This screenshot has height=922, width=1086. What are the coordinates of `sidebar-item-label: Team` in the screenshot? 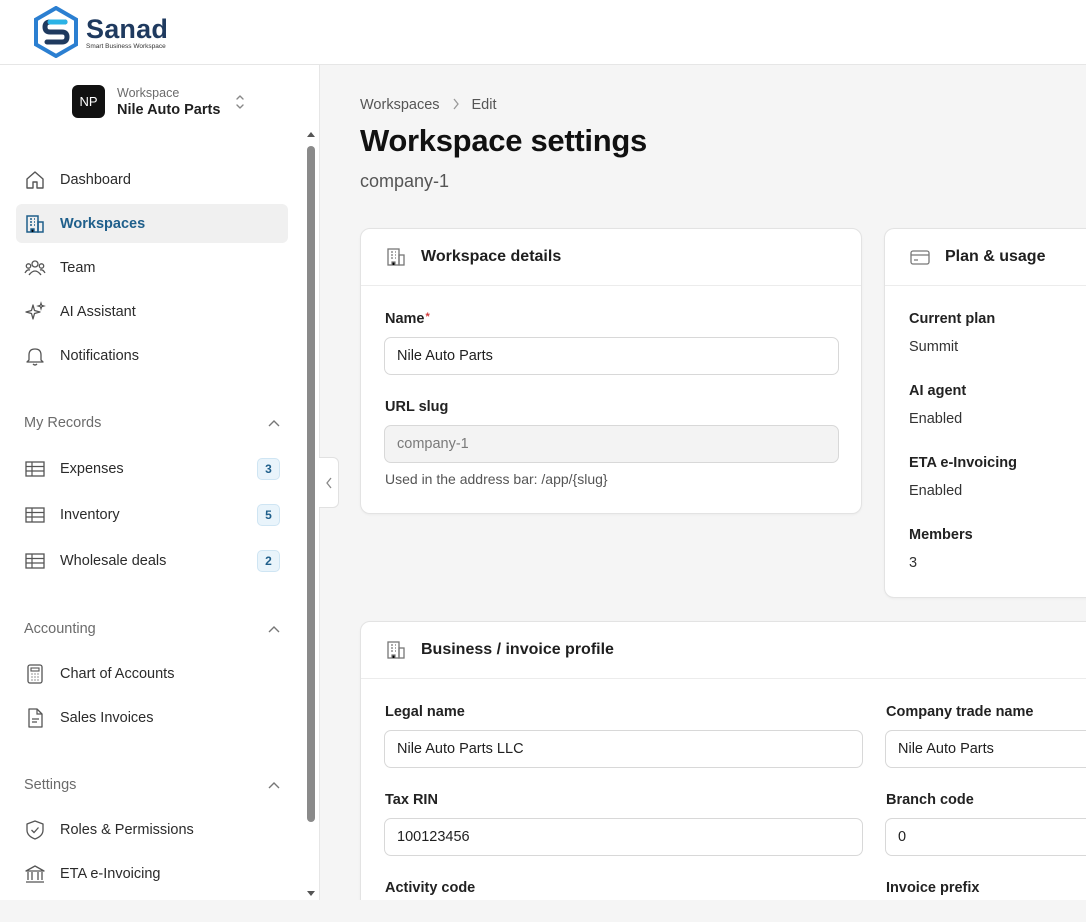 It's located at (78, 267).